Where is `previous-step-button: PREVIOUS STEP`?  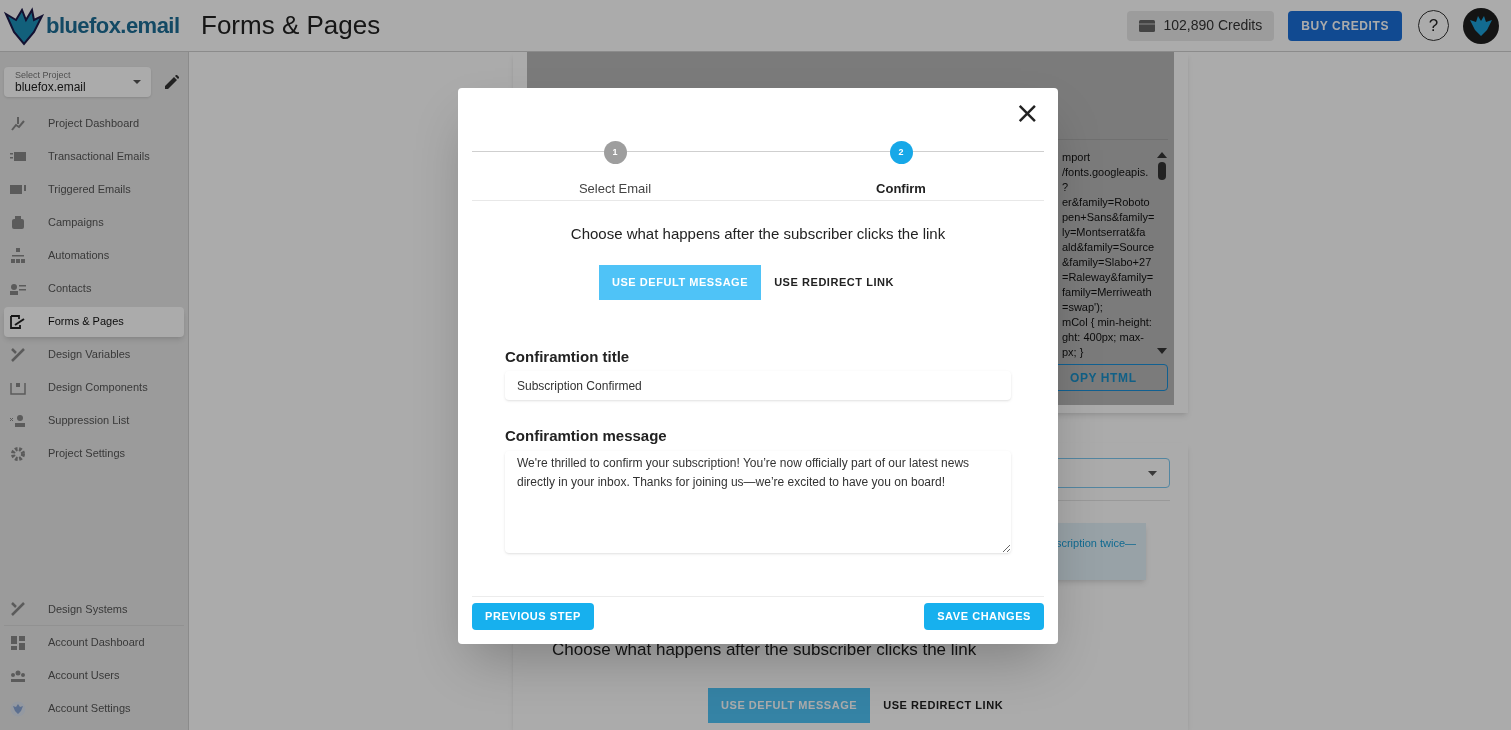
previous-step-button: PREVIOUS STEP is located at coordinates (533, 616).